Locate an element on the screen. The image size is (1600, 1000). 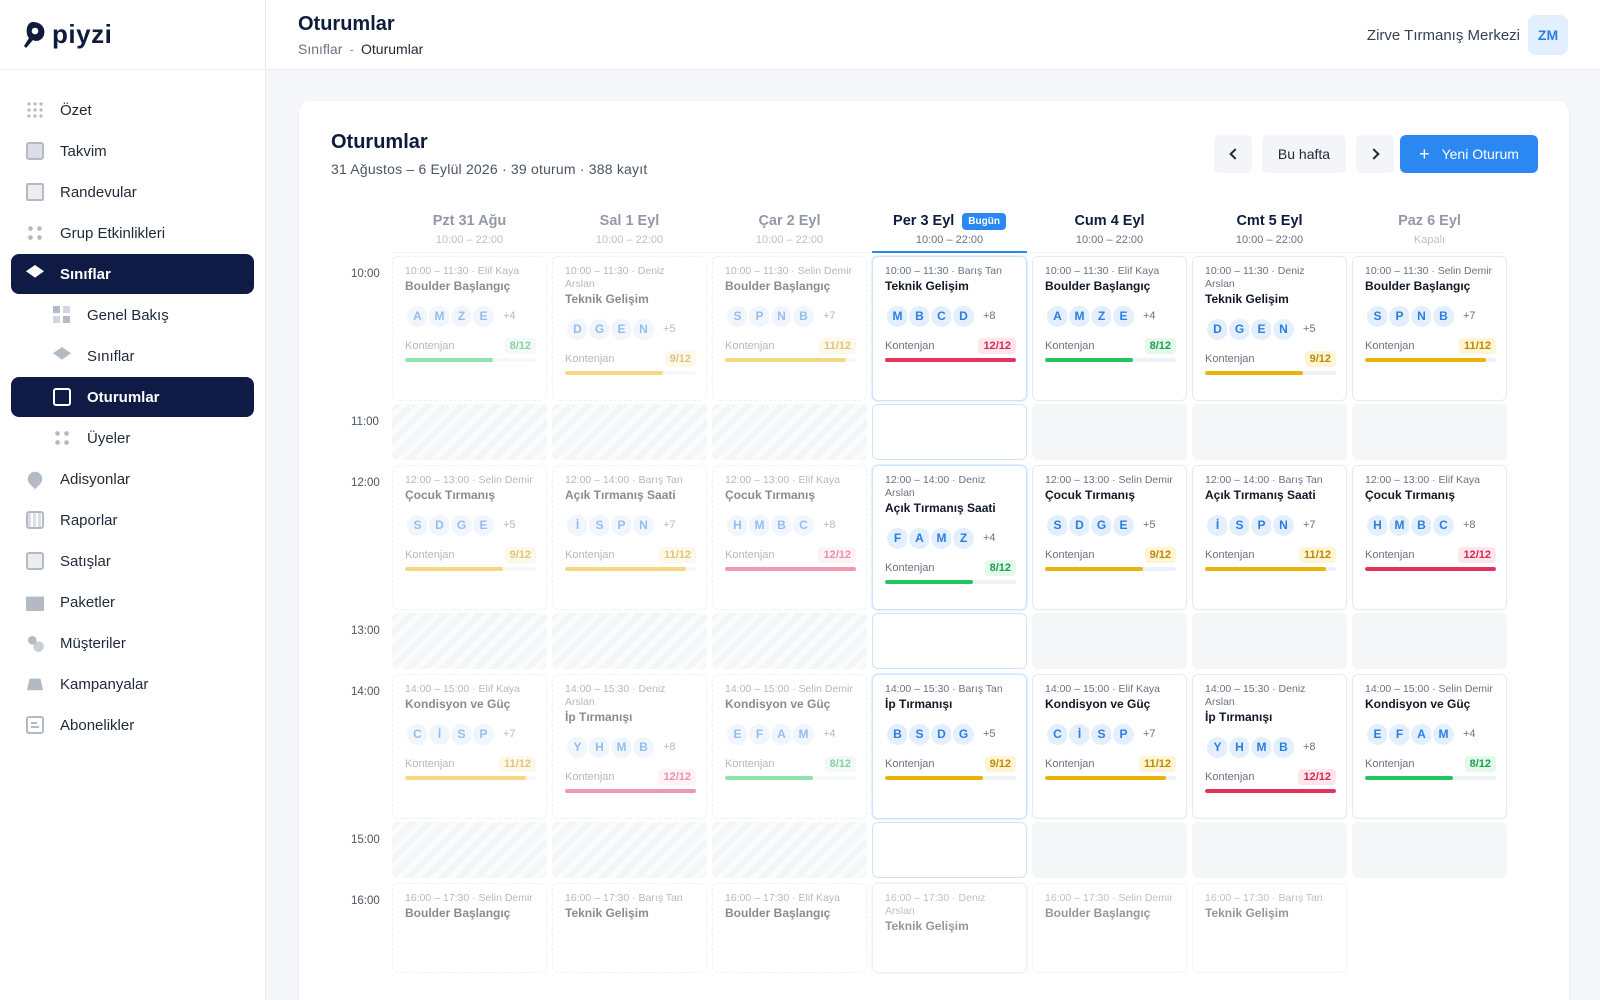
users-icon is located at coordinates (35, 643).